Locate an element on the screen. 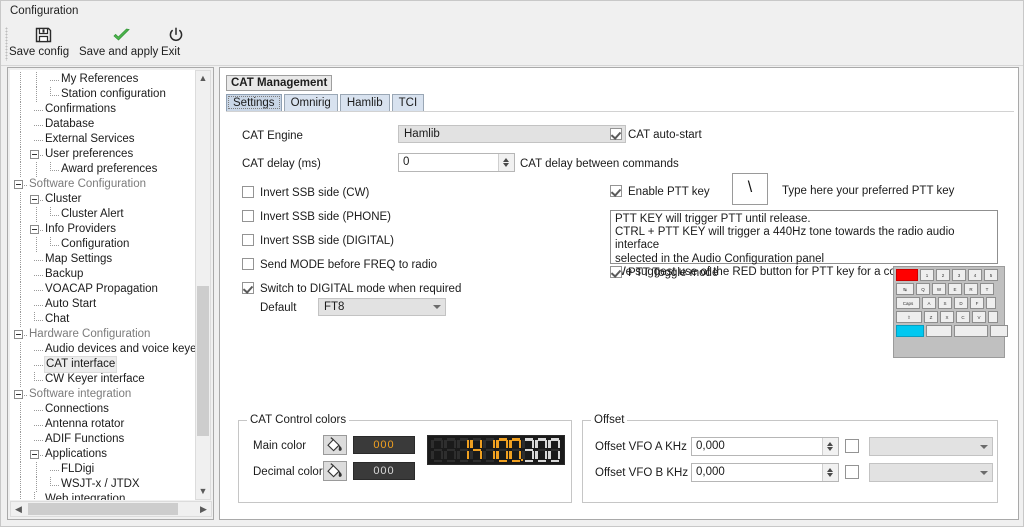 The width and height of the screenshot is (1024, 527). tab-omnirig: Omnirig is located at coordinates (310, 102).